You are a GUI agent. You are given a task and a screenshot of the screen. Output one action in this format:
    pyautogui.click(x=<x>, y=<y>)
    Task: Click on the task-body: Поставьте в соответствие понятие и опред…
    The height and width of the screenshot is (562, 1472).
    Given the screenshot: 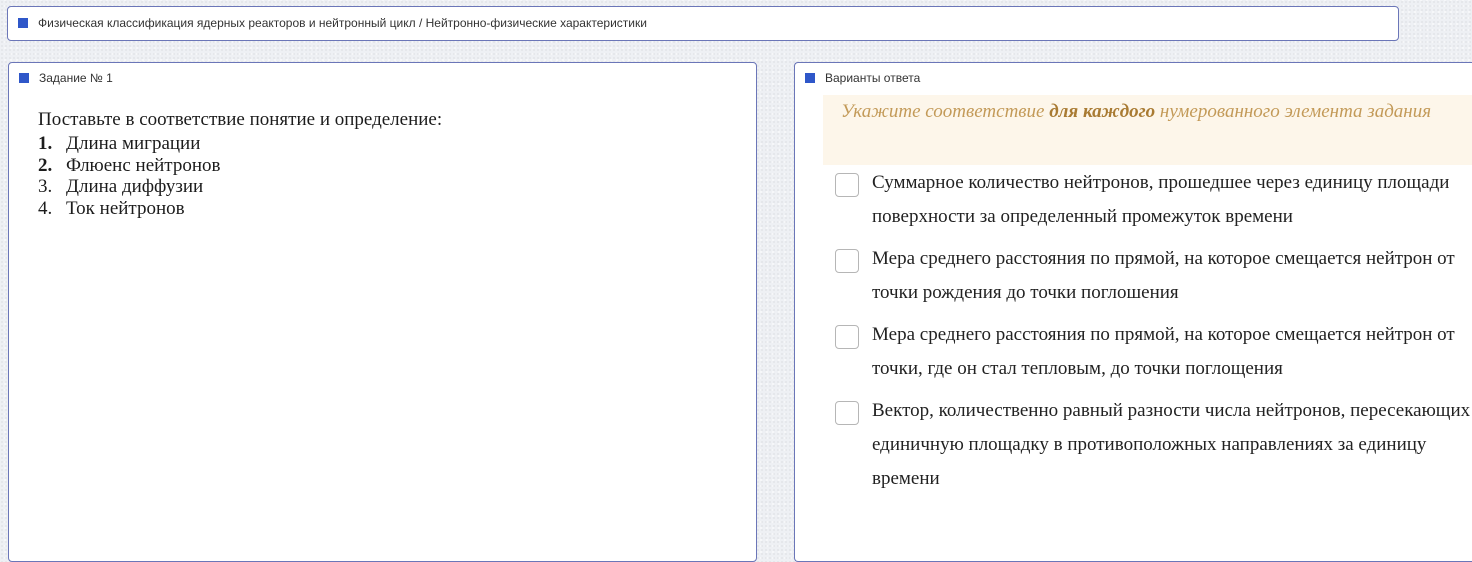 What is the action you would take?
    pyautogui.click(x=240, y=164)
    